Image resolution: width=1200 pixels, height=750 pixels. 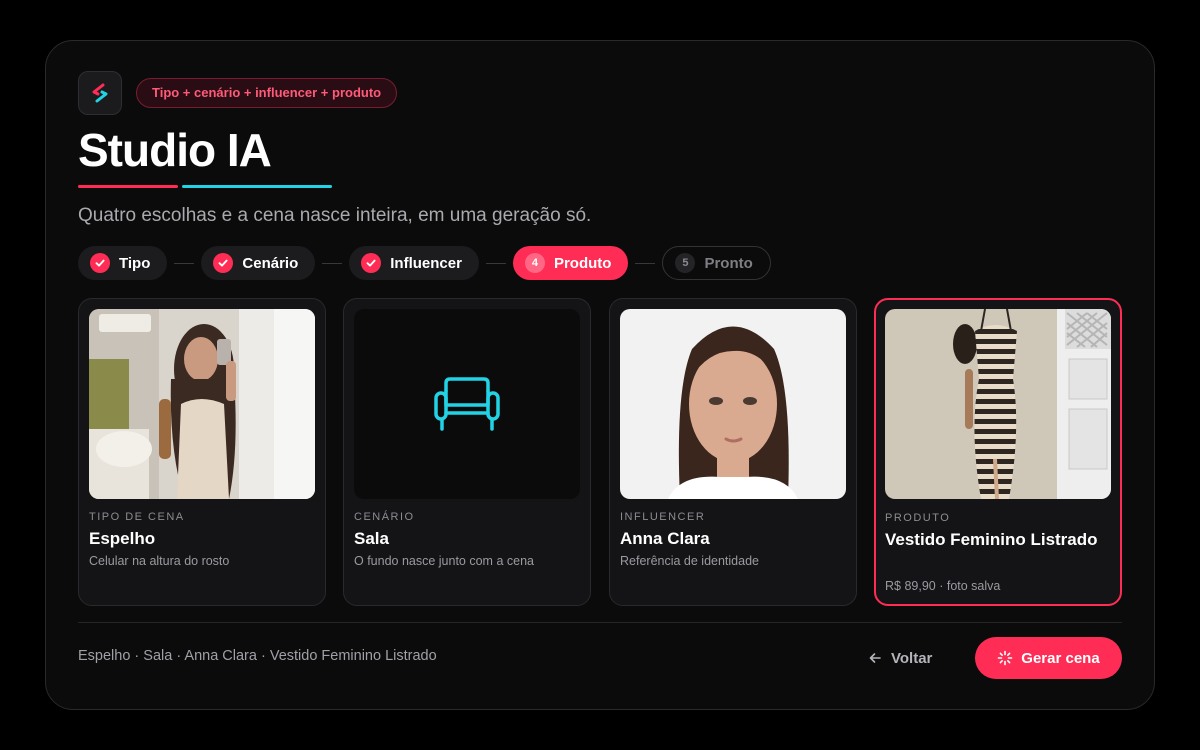 I want to click on step-label: Tipo, so click(x=135, y=263).